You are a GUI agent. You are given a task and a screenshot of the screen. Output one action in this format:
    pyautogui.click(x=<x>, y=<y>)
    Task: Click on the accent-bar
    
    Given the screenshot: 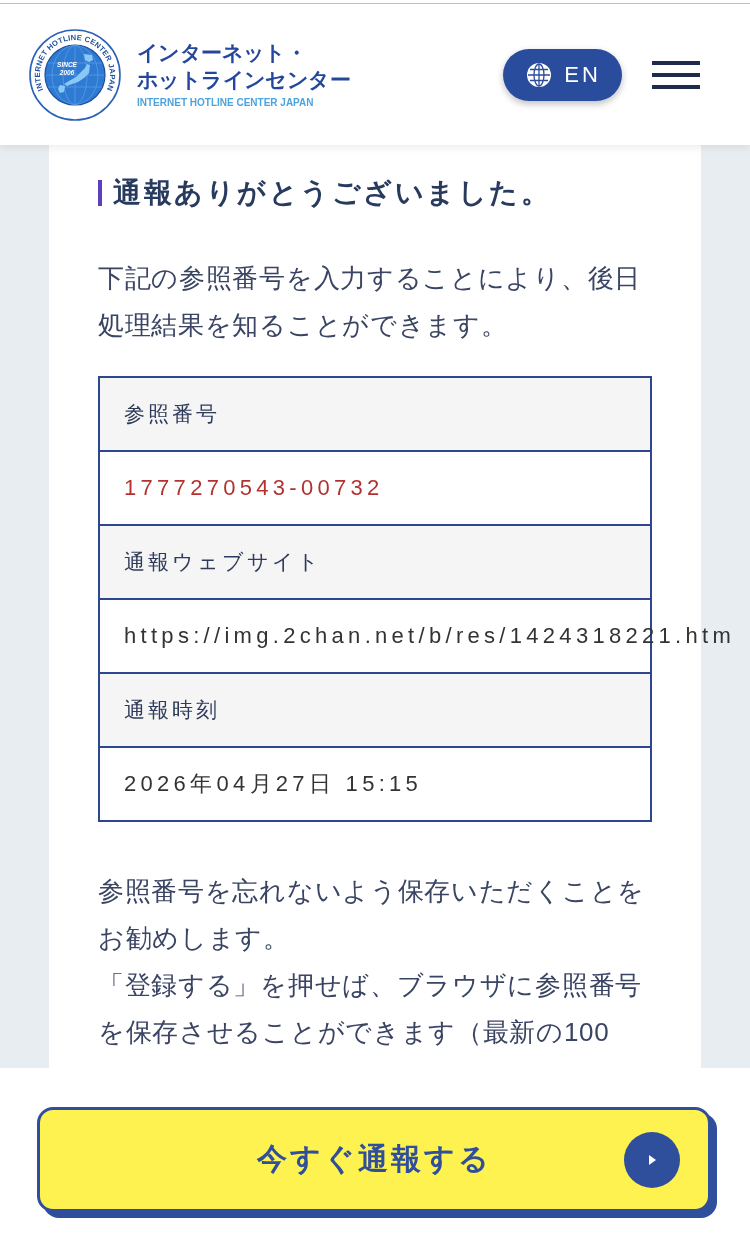 What is the action you would take?
    pyautogui.click(x=100, y=193)
    